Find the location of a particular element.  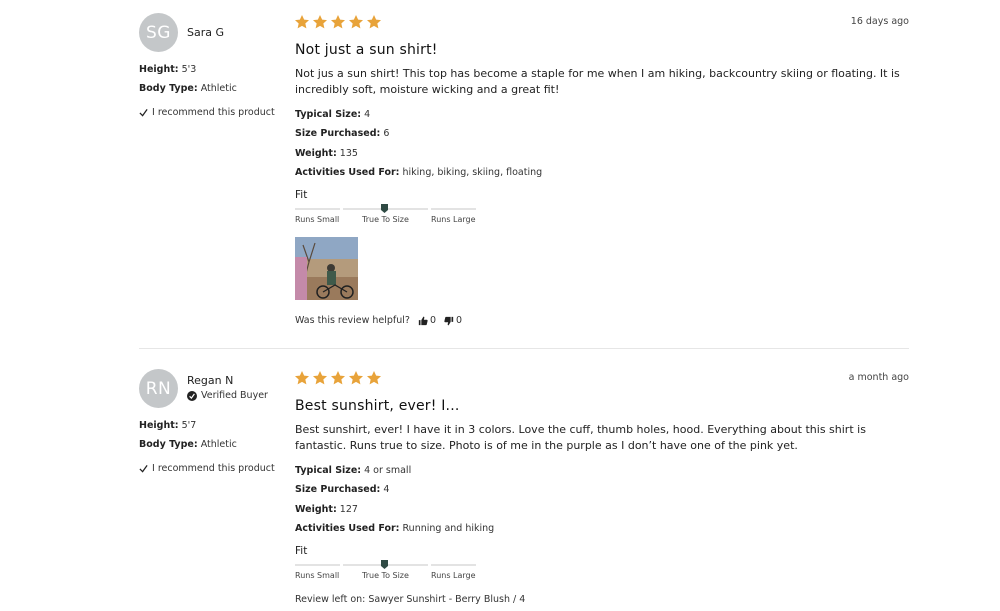

typical-size: Typical Size: 4 or small is located at coordinates (353, 470).